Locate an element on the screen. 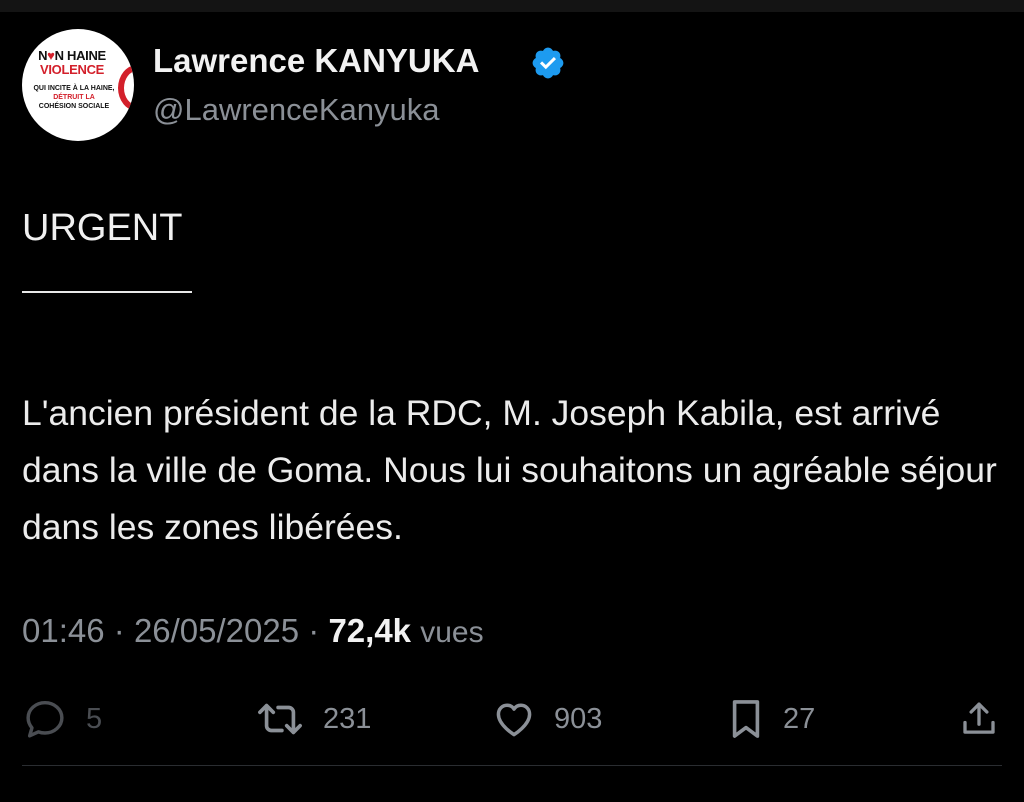 This screenshot has height=802, width=1024. like-icon is located at coordinates (514, 720).